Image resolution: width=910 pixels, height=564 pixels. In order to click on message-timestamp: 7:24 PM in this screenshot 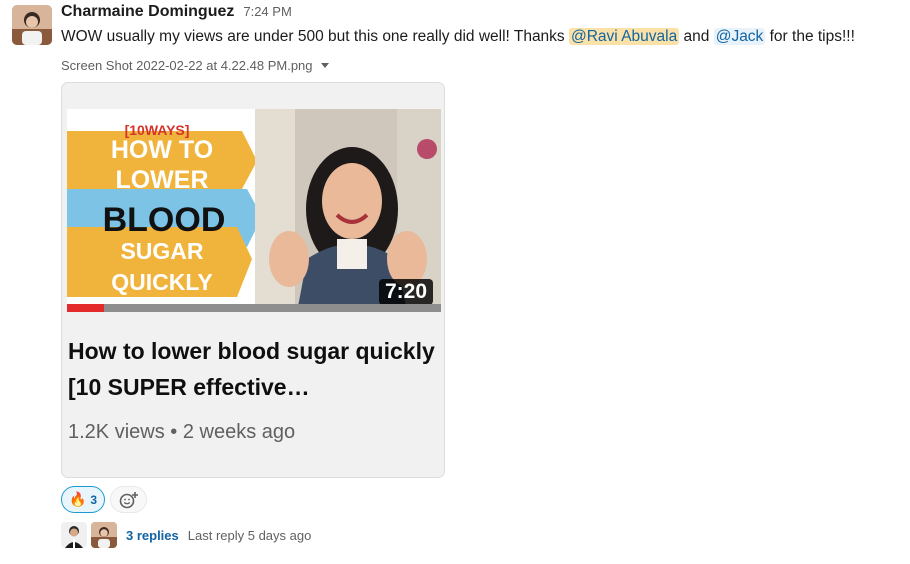, I will do `click(267, 11)`.